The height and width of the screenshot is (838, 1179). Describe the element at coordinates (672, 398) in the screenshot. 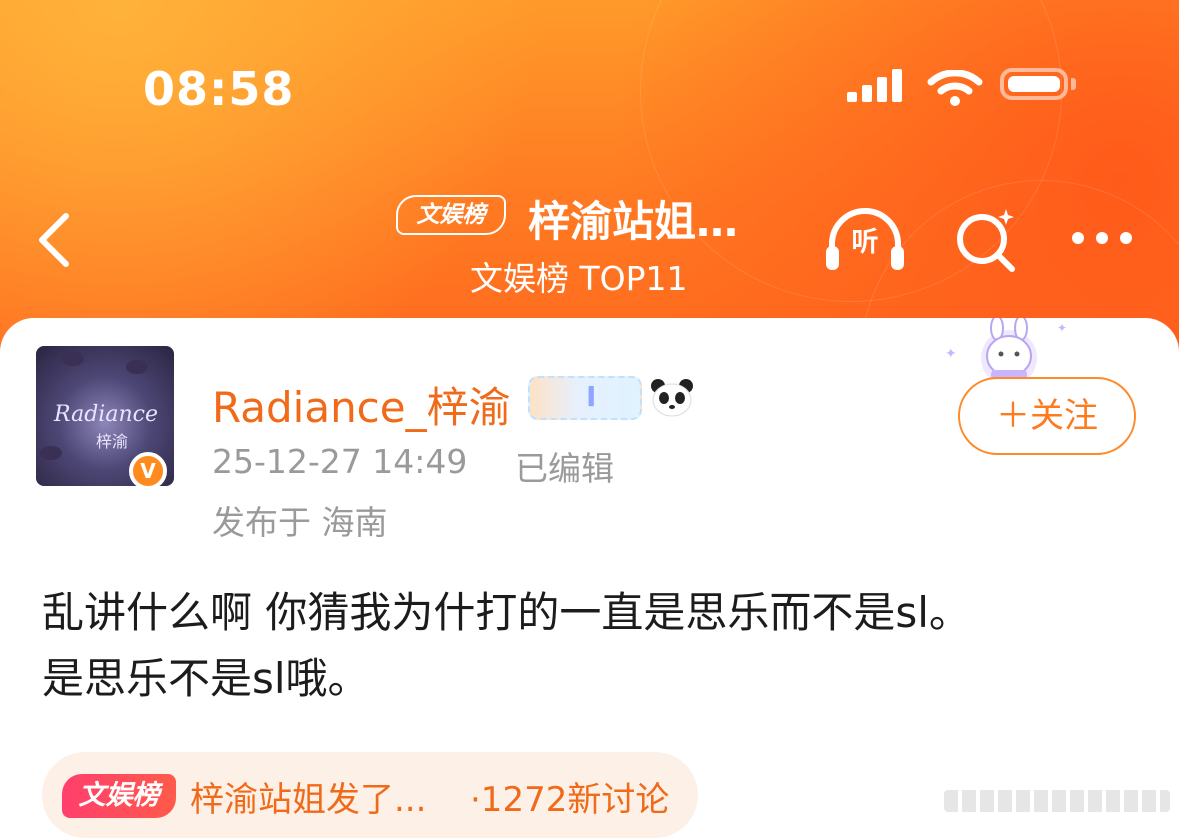

I see `panda-icon` at that location.